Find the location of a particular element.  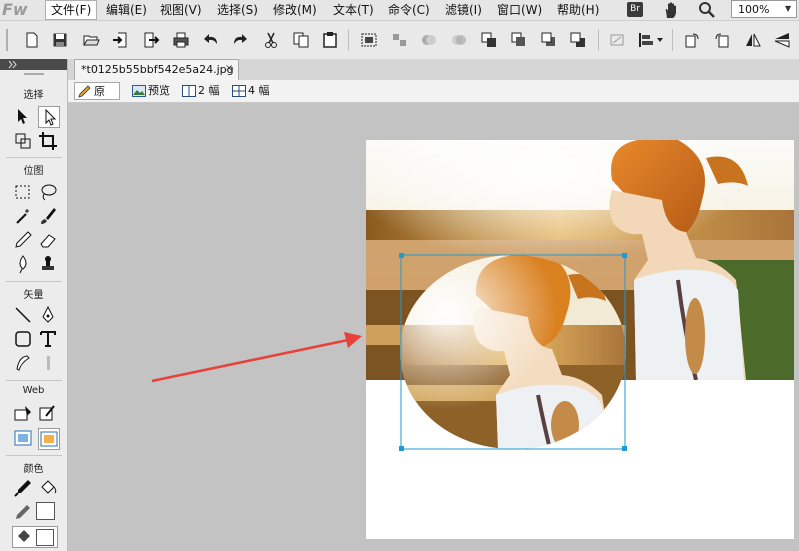

show-slices-button is located at coordinates (49, 439).